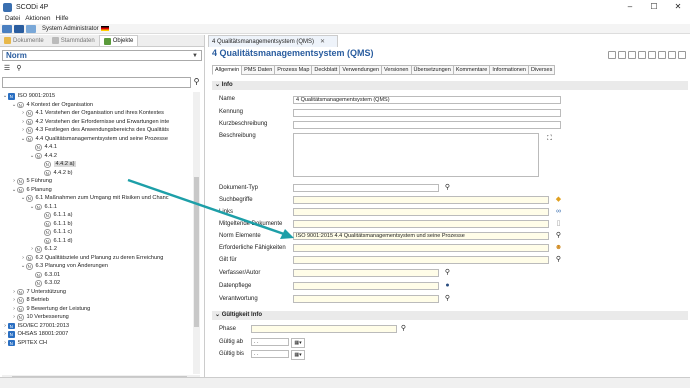 This screenshot has height=388, width=690. Describe the element at coordinates (421, 260) in the screenshot. I see `gilt-fuer-field` at that location.